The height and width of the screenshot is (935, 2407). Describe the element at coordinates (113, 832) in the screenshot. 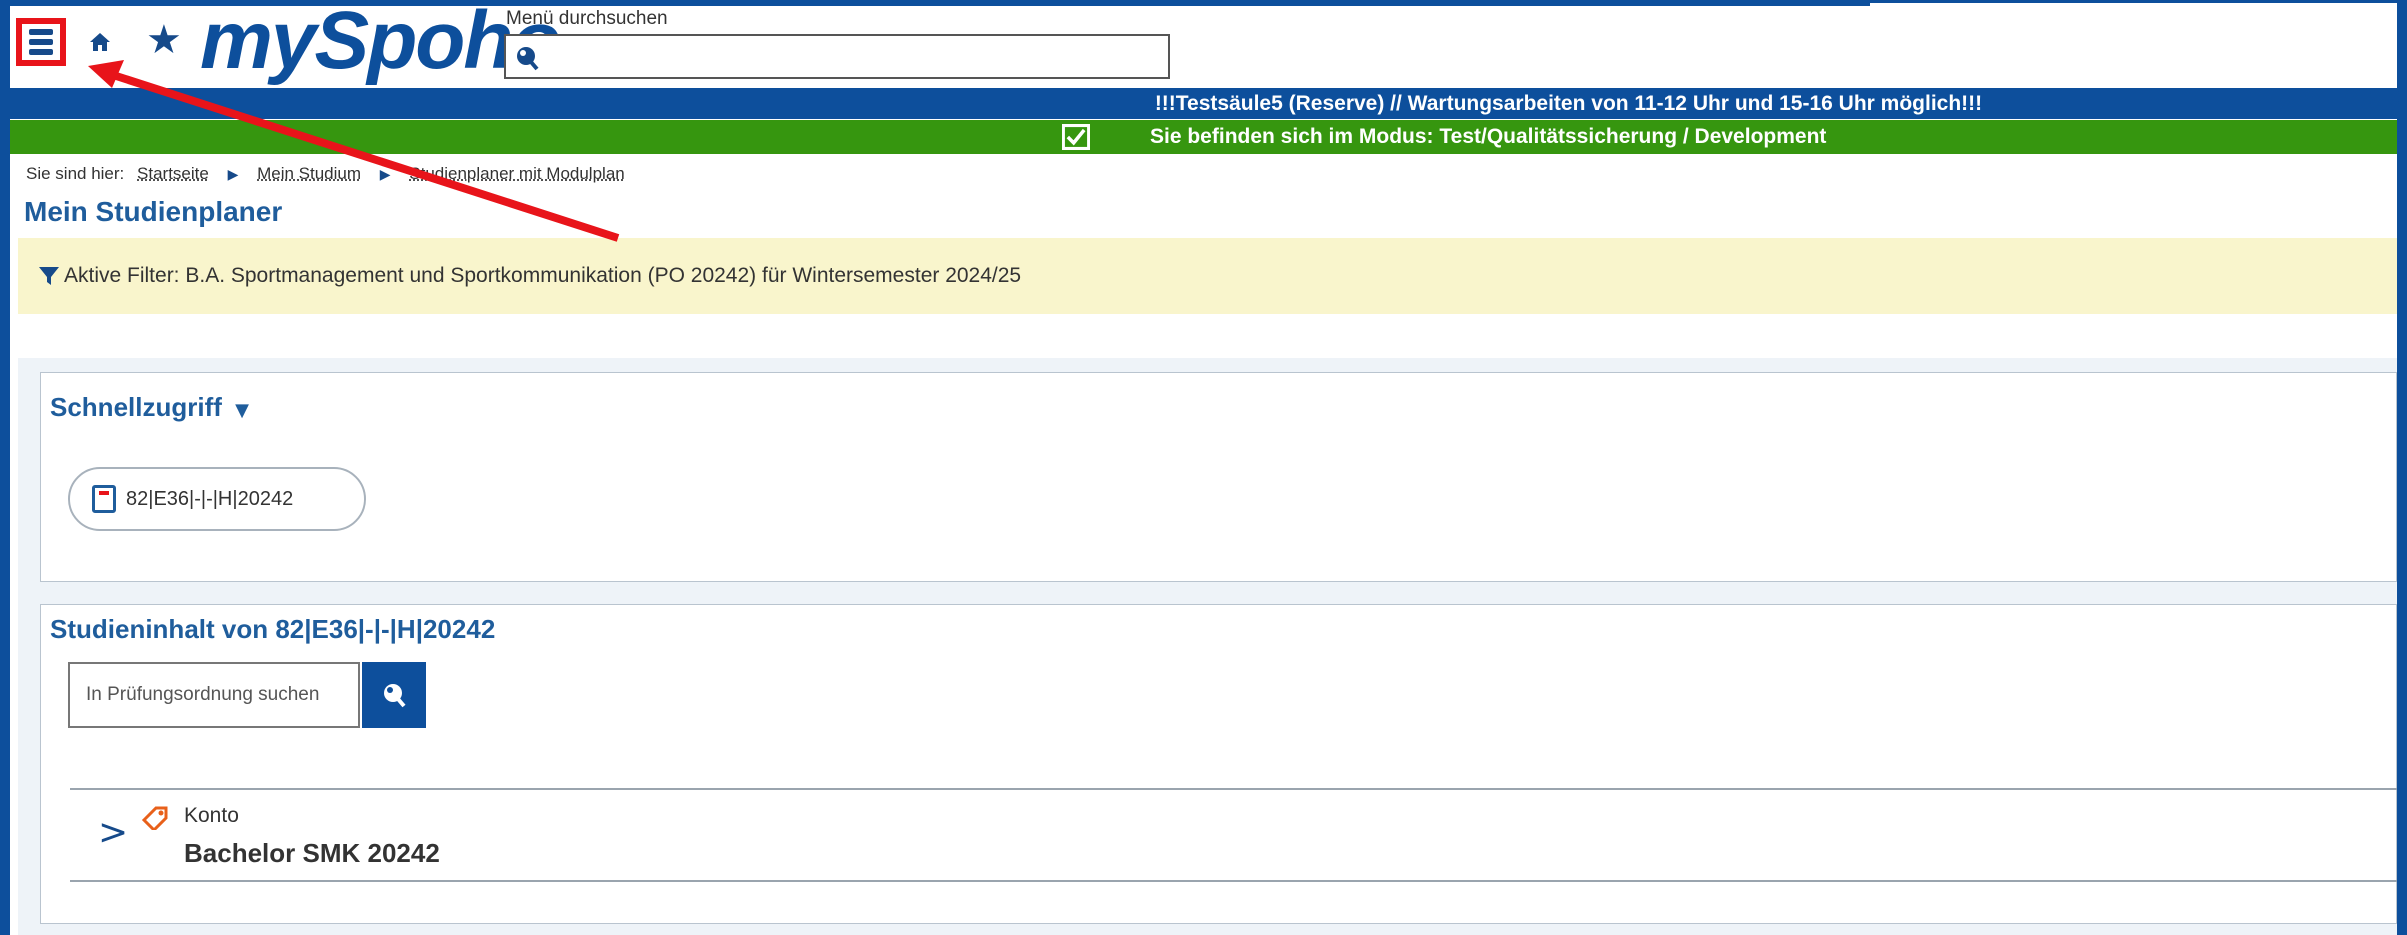

I see `expand-chevron-icon: >` at that location.